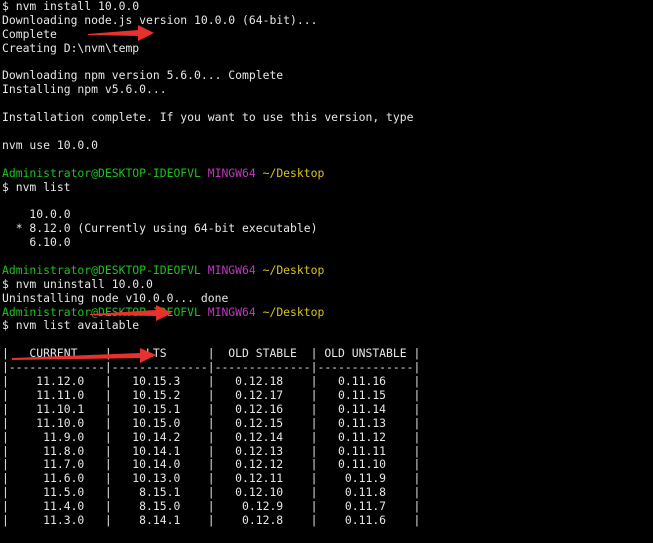 Image resolution: width=653 pixels, height=543 pixels. I want to click on output-line: Uninstalling node v10.0.0... done, so click(115, 297).